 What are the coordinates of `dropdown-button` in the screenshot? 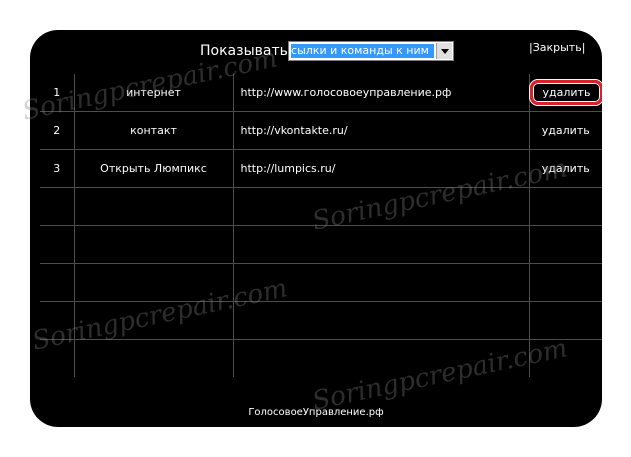 It's located at (444, 51).